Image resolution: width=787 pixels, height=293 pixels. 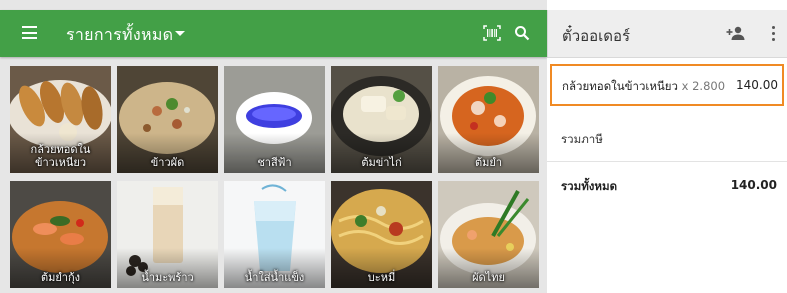 What do you see at coordinates (119, 35) in the screenshot?
I see `category-selector: รายการทั้งหมด` at bounding box center [119, 35].